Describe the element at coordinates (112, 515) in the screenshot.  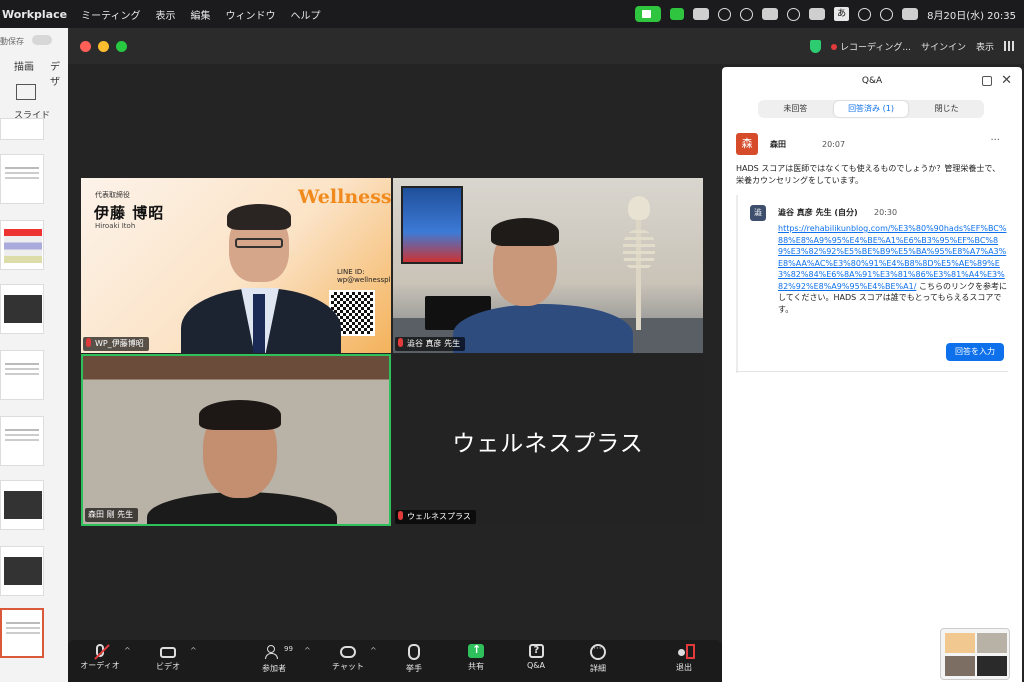
I see `participant-nametag: 森田 剛 先生` at that location.